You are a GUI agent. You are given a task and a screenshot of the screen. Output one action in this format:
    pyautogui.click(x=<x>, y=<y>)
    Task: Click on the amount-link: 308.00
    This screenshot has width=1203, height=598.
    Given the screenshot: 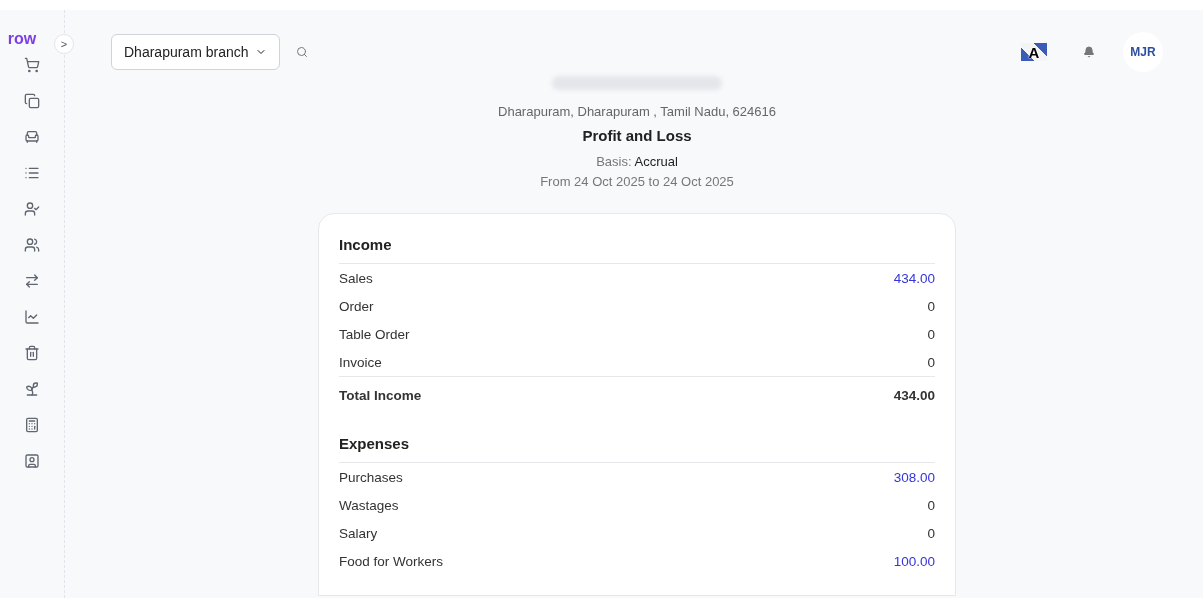 What is the action you would take?
    pyautogui.click(x=914, y=477)
    